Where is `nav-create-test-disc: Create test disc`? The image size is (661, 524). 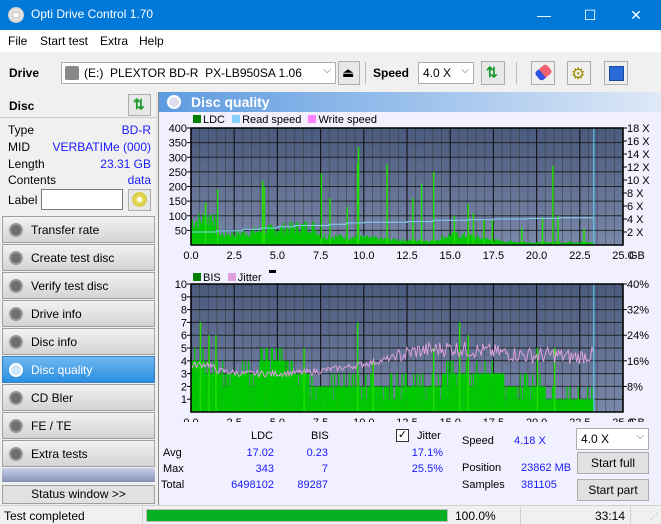
nav-create-test-disc: Create test disc is located at coordinates (78, 257).